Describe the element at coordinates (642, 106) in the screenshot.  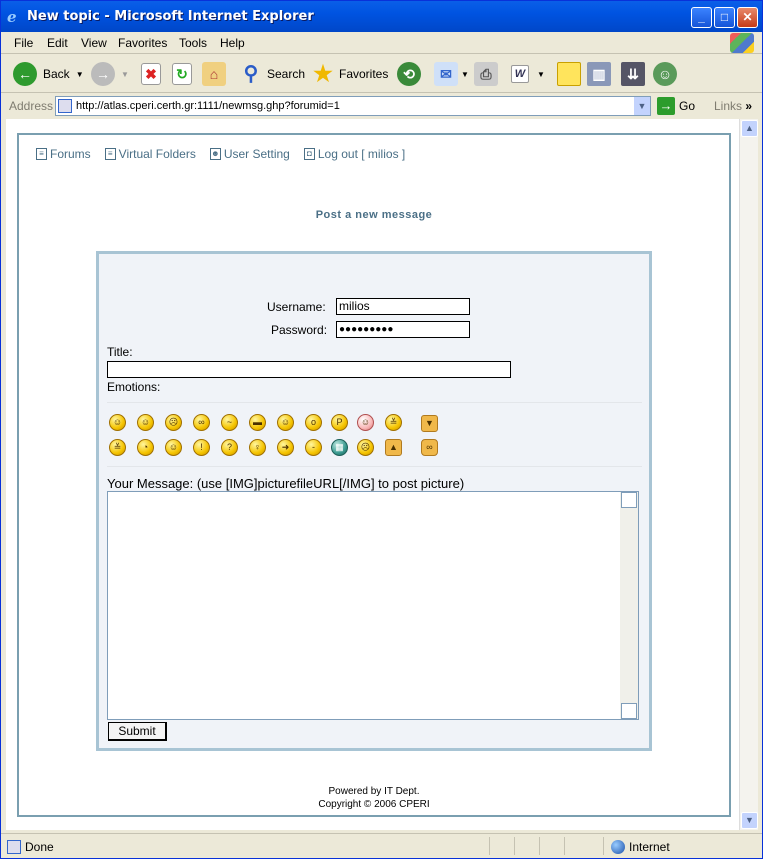
I see `address-dropdown-icon: ▼` at that location.